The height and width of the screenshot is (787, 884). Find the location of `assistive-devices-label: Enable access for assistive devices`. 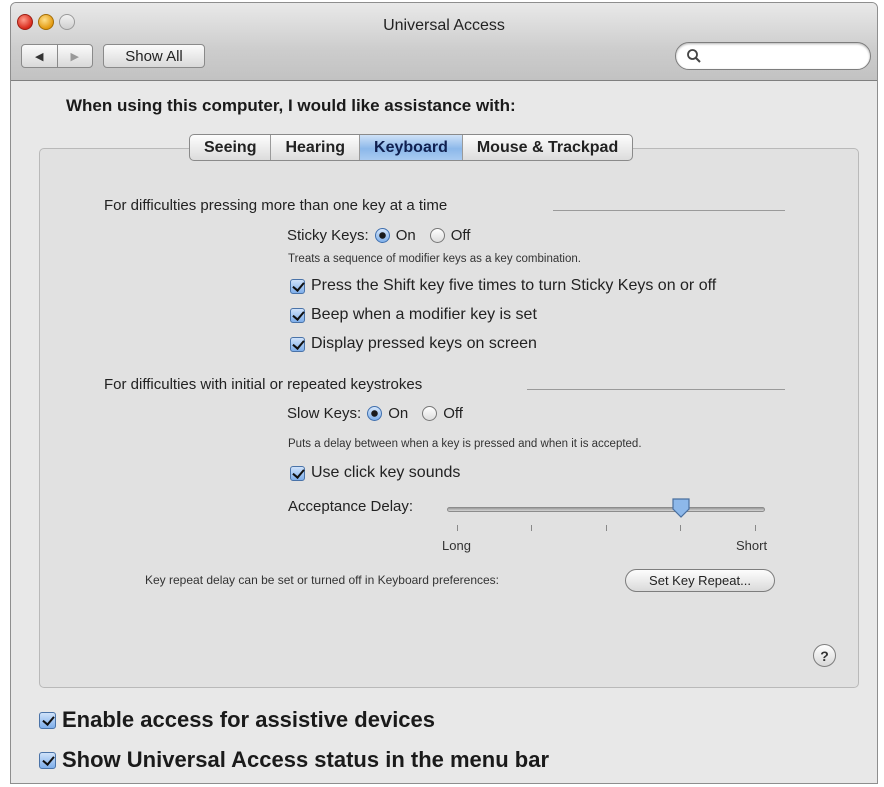

assistive-devices-label: Enable access for assistive devices is located at coordinates (248, 720).